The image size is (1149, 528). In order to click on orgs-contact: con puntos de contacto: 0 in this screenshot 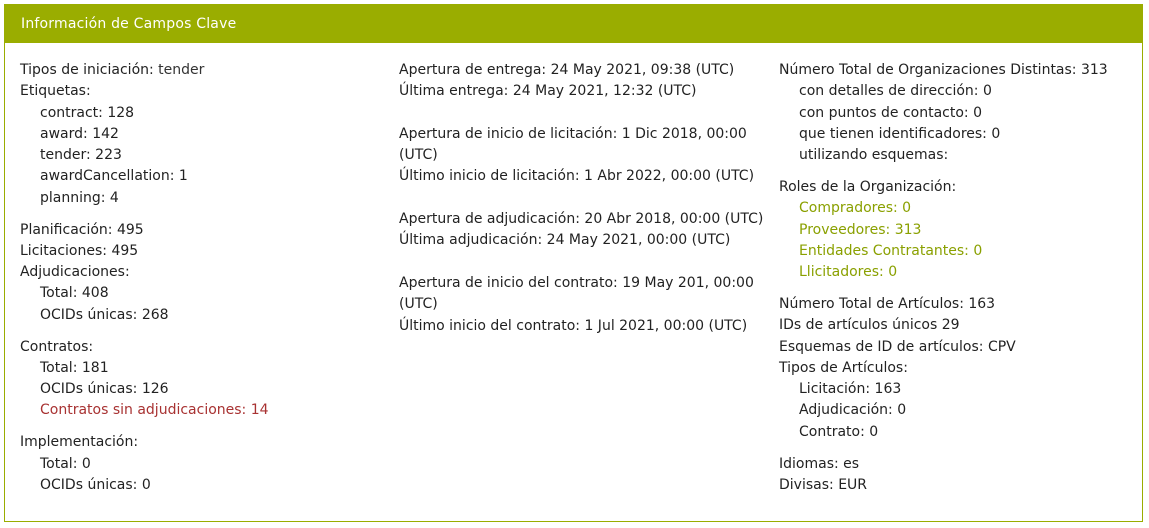, I will do `click(891, 112)`.